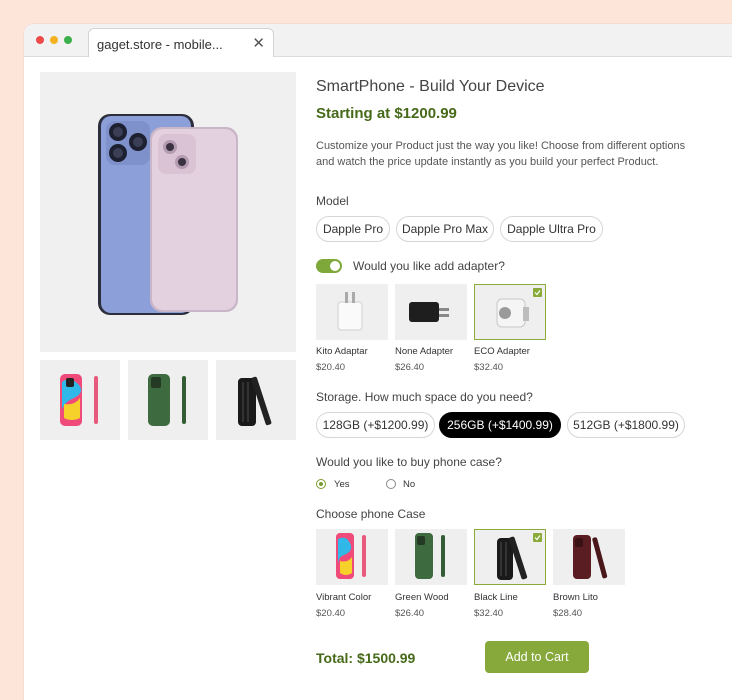 This screenshot has height=700, width=732. What do you see at coordinates (422, 597) in the screenshot?
I see `case-name: Green Wood` at bounding box center [422, 597].